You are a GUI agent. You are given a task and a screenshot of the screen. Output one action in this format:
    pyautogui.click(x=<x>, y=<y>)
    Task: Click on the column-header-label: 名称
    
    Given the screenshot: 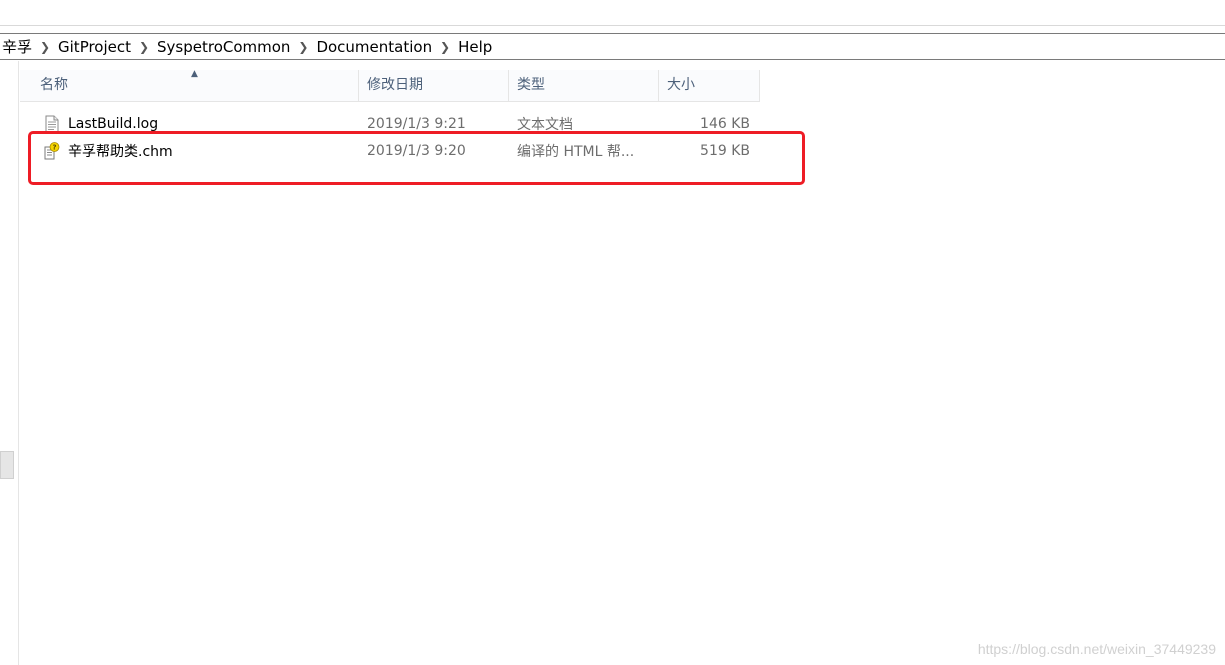 What is the action you would take?
    pyautogui.click(x=54, y=85)
    